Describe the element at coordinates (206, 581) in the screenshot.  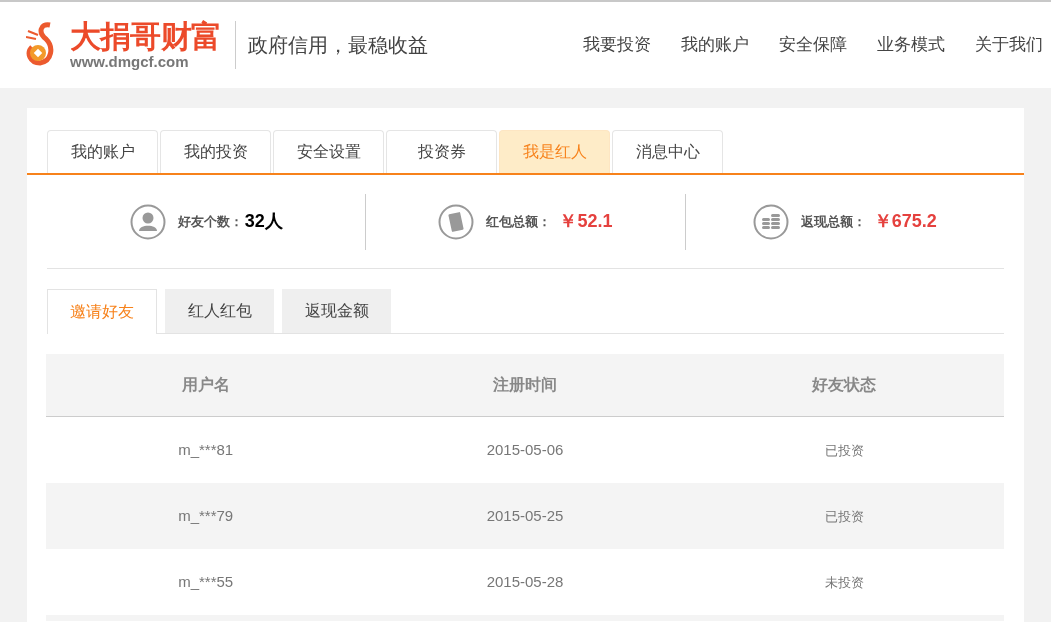
I see `table-cell: m_***55` at that location.